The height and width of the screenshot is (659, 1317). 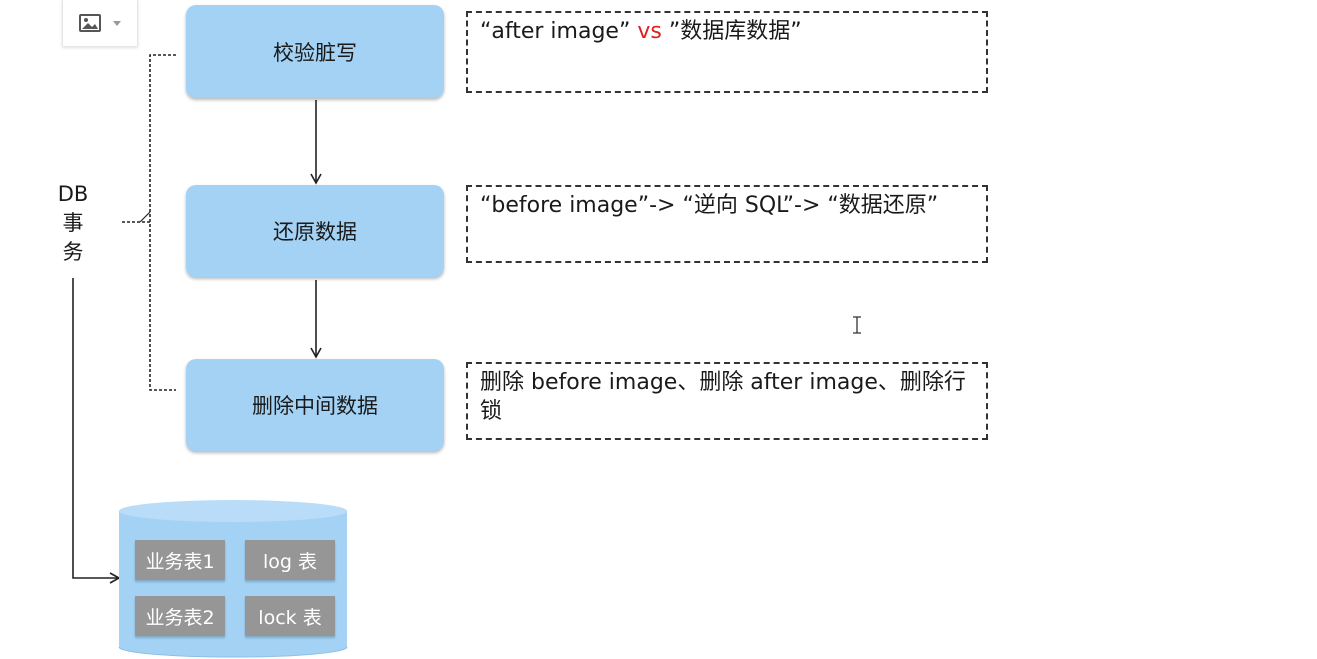 I want to click on table-log: log 表, so click(x=290, y=560).